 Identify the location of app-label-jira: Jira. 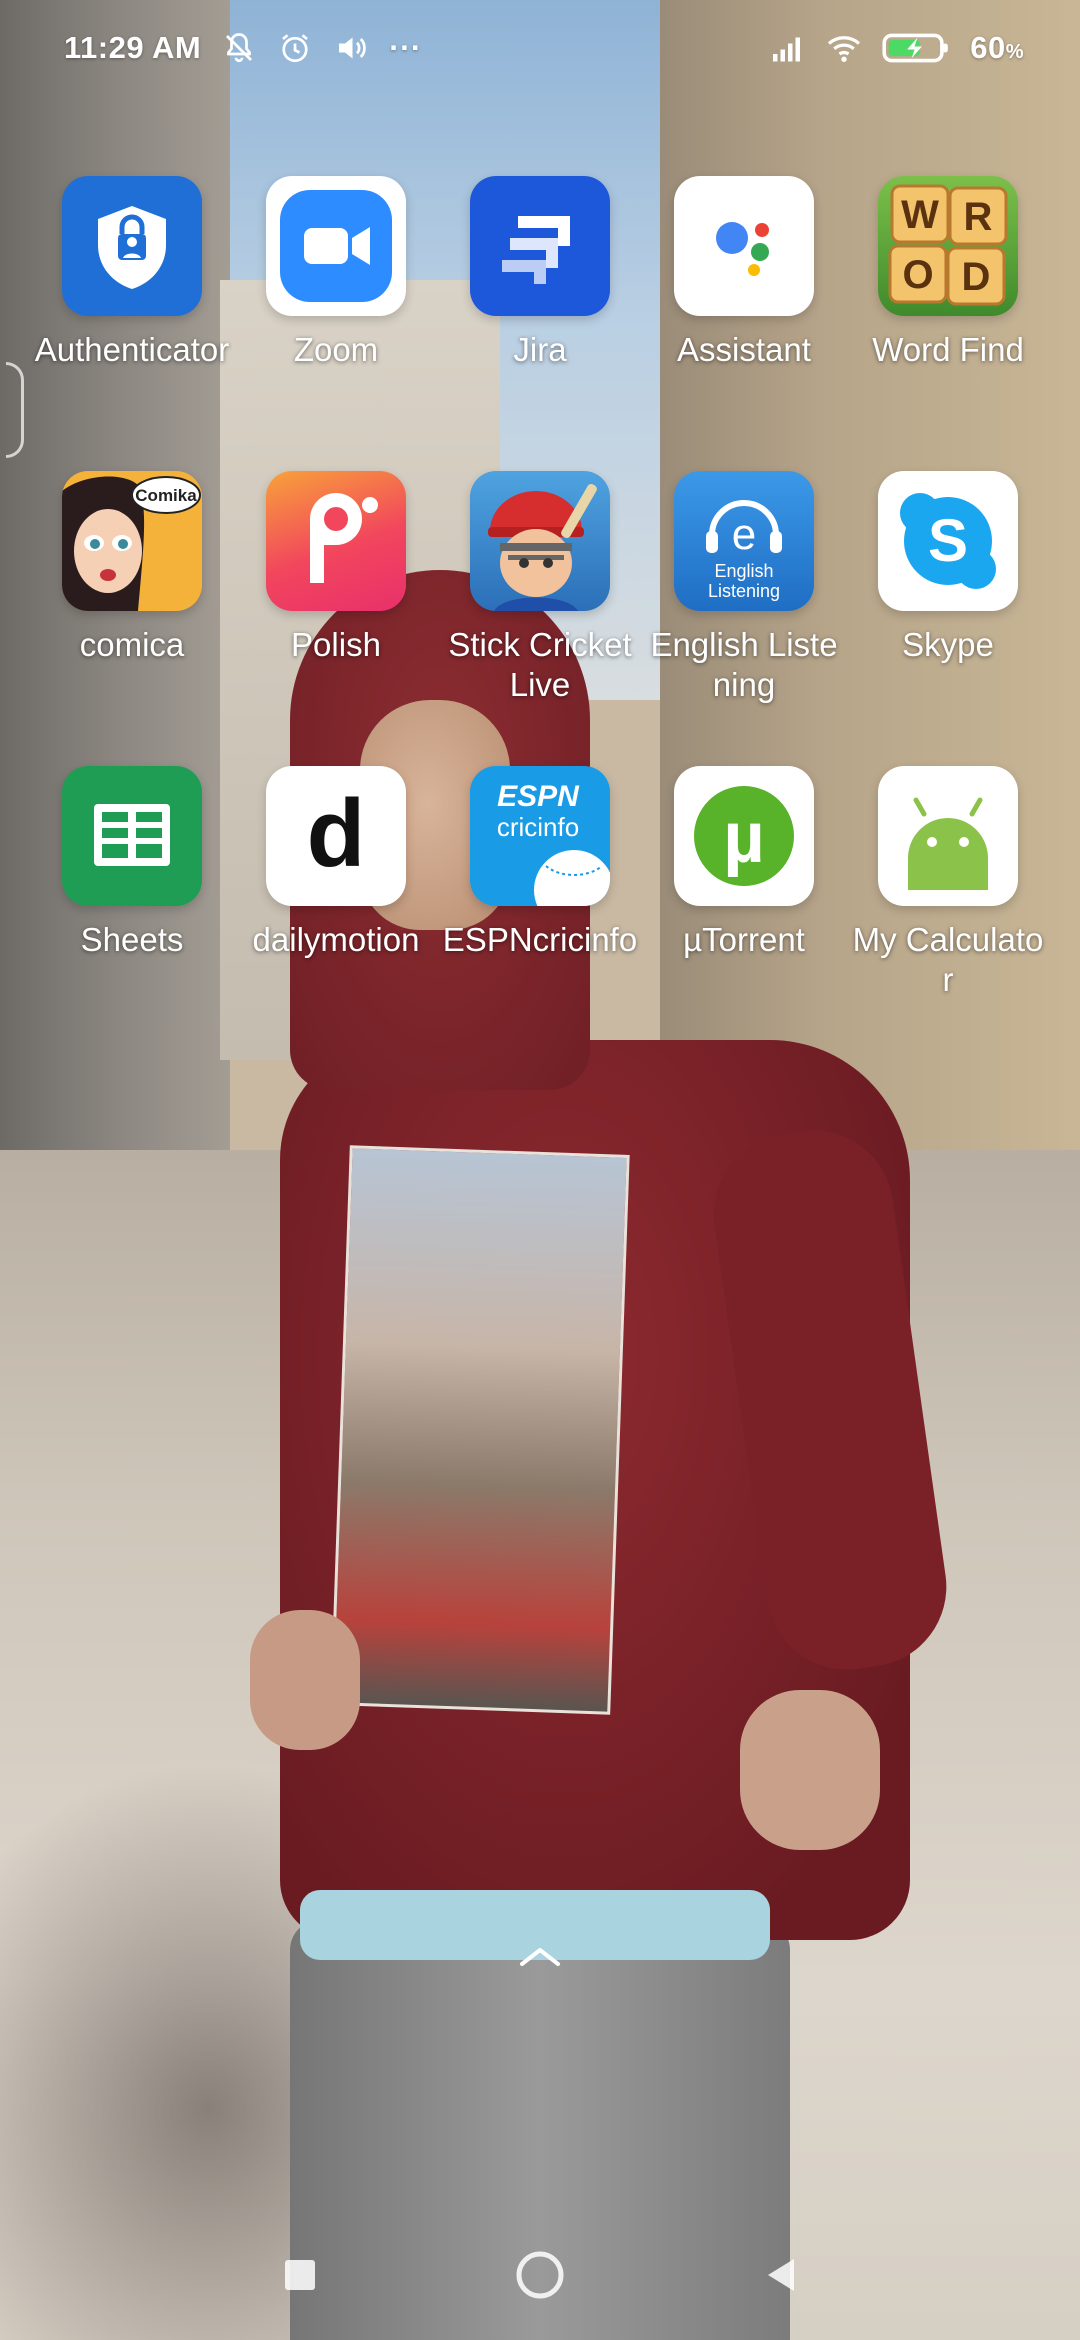
(540, 349).